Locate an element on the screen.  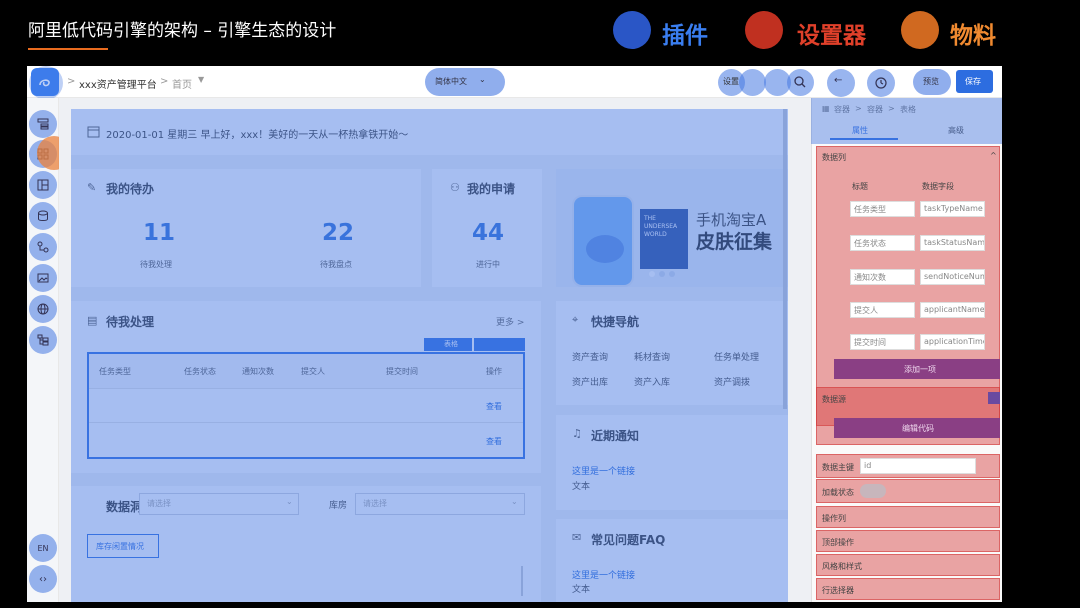
page-selector: 首页 is located at coordinates (182, 83).